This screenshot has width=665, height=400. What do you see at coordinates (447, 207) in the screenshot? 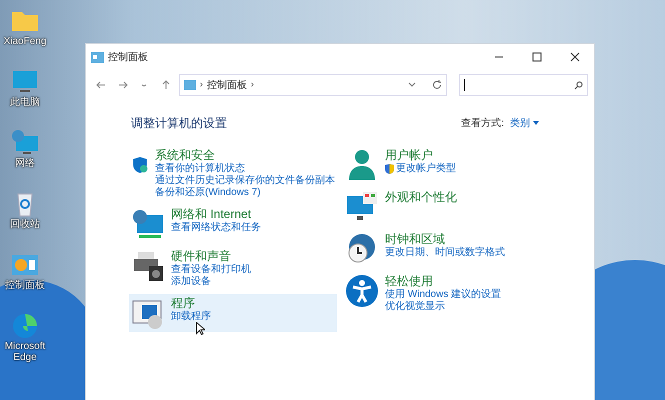
I see `category-item: 外观和个性化` at bounding box center [447, 207].